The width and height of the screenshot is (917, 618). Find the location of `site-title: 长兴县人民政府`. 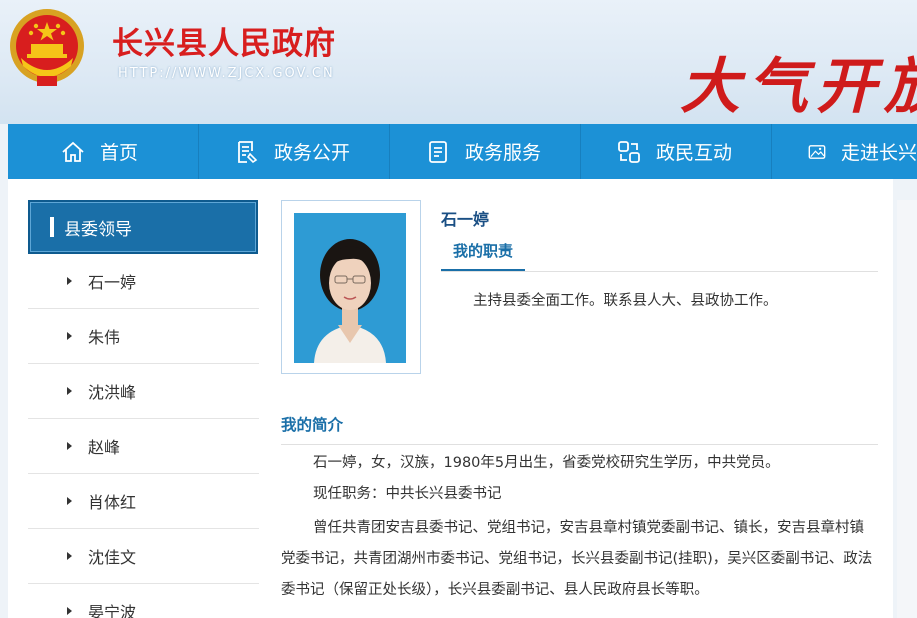

site-title: 长兴县人民政府 is located at coordinates (224, 40).